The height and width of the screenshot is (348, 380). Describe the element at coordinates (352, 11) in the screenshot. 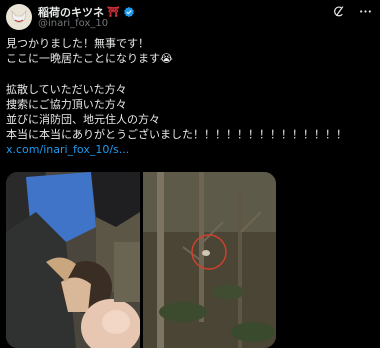

I see `tweet-actions` at that location.